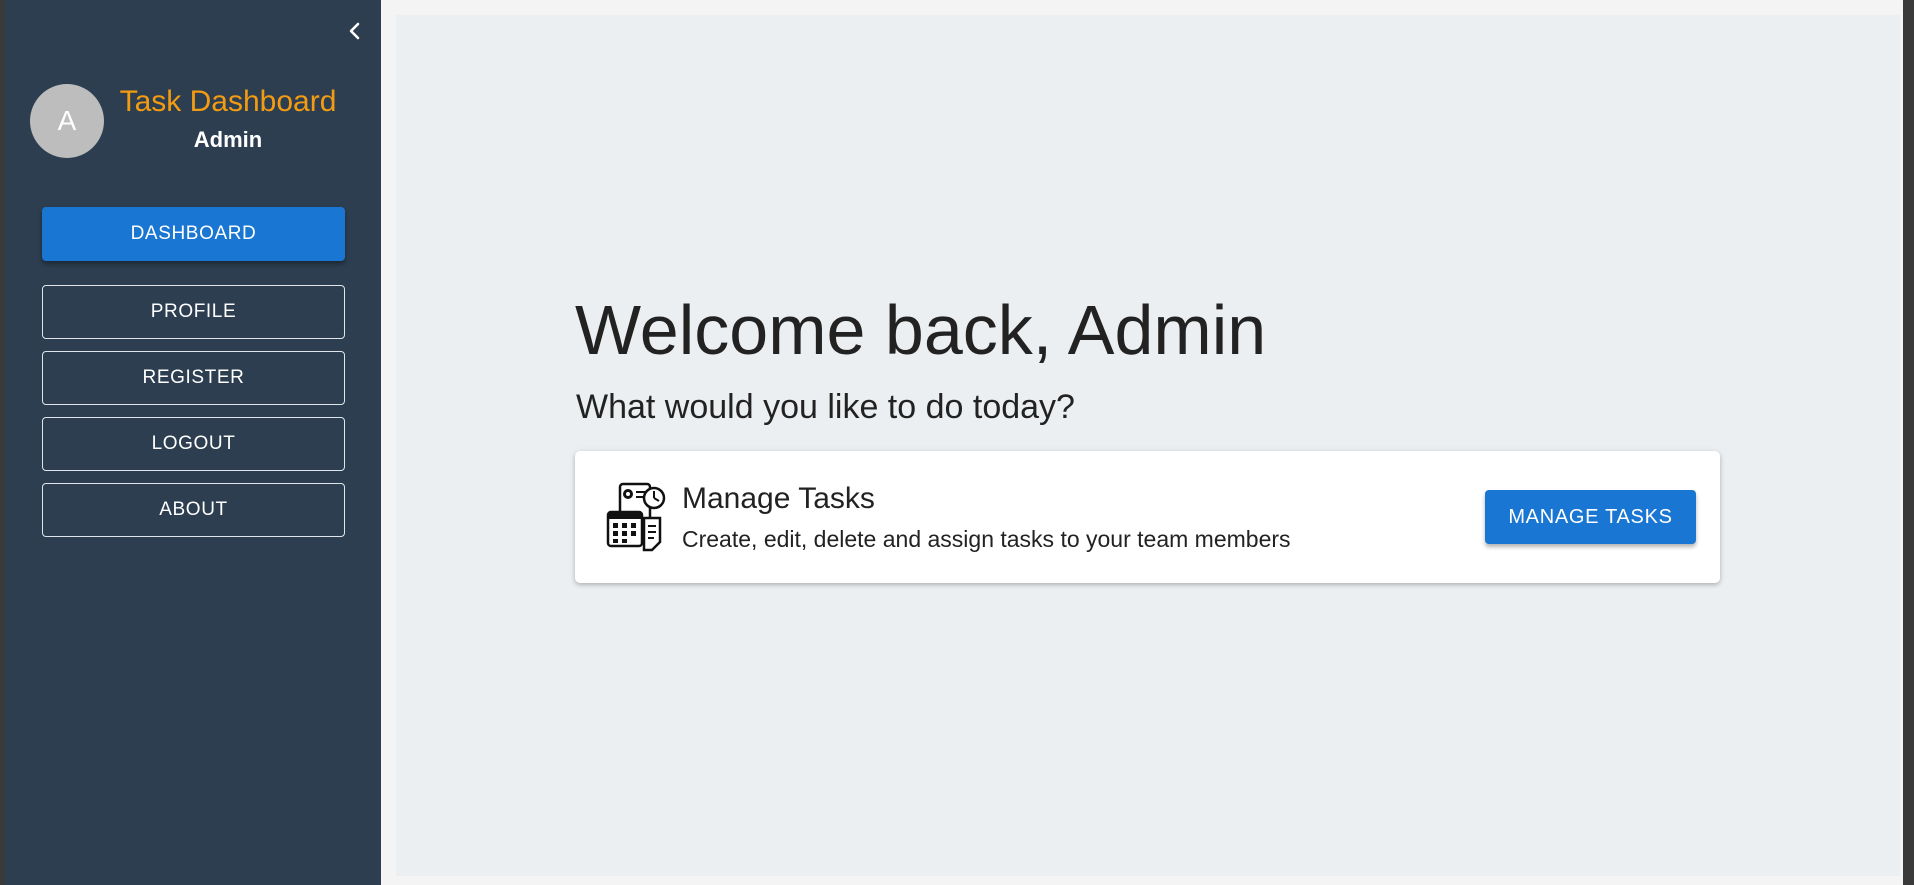 The height and width of the screenshot is (885, 1914). What do you see at coordinates (921, 330) in the screenshot?
I see `page-title: Welcome back, Admin` at bounding box center [921, 330].